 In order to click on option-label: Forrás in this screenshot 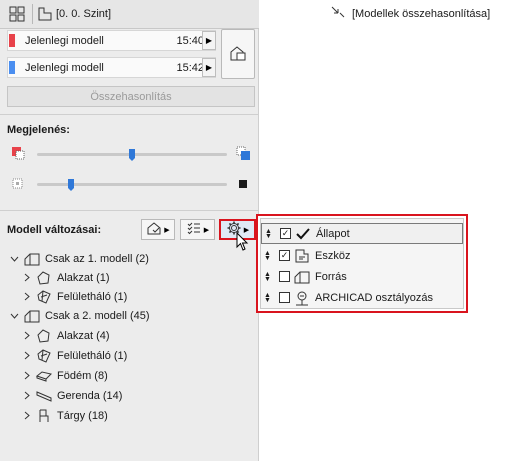, I will do `click(331, 276)`.